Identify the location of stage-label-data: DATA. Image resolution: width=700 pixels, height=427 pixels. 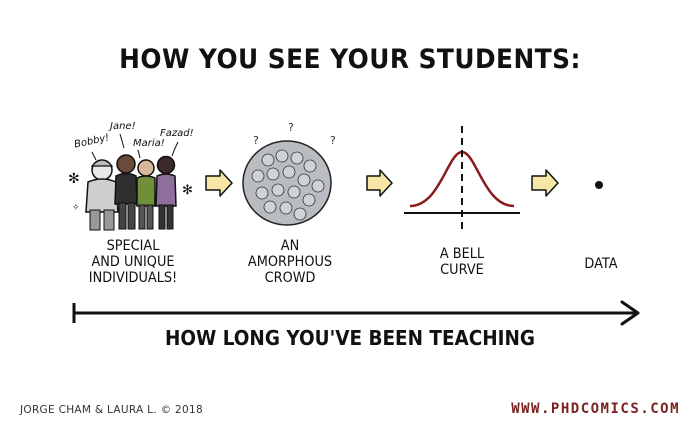
(601, 264).